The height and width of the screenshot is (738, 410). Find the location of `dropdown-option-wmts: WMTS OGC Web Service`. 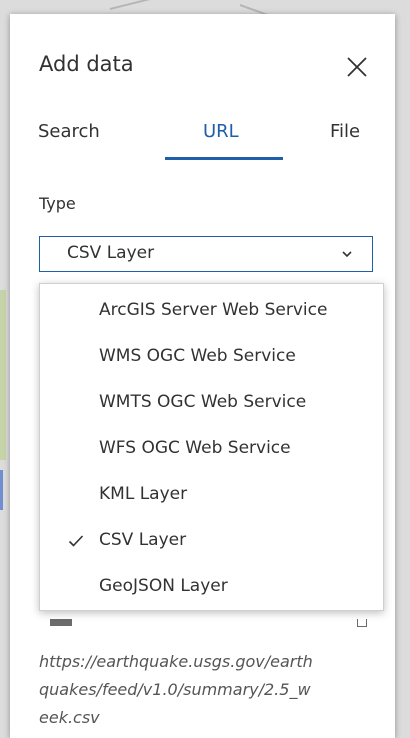

dropdown-option-wmts: WMTS OGC Web Service is located at coordinates (211, 403).